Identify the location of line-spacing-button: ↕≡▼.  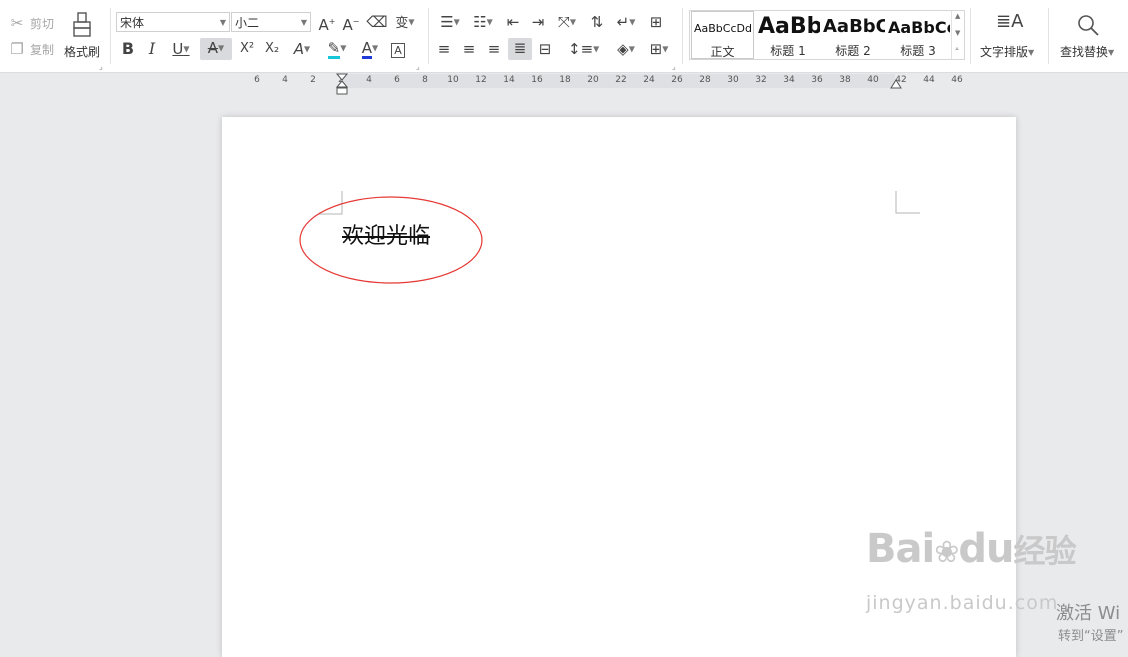
(584, 49).